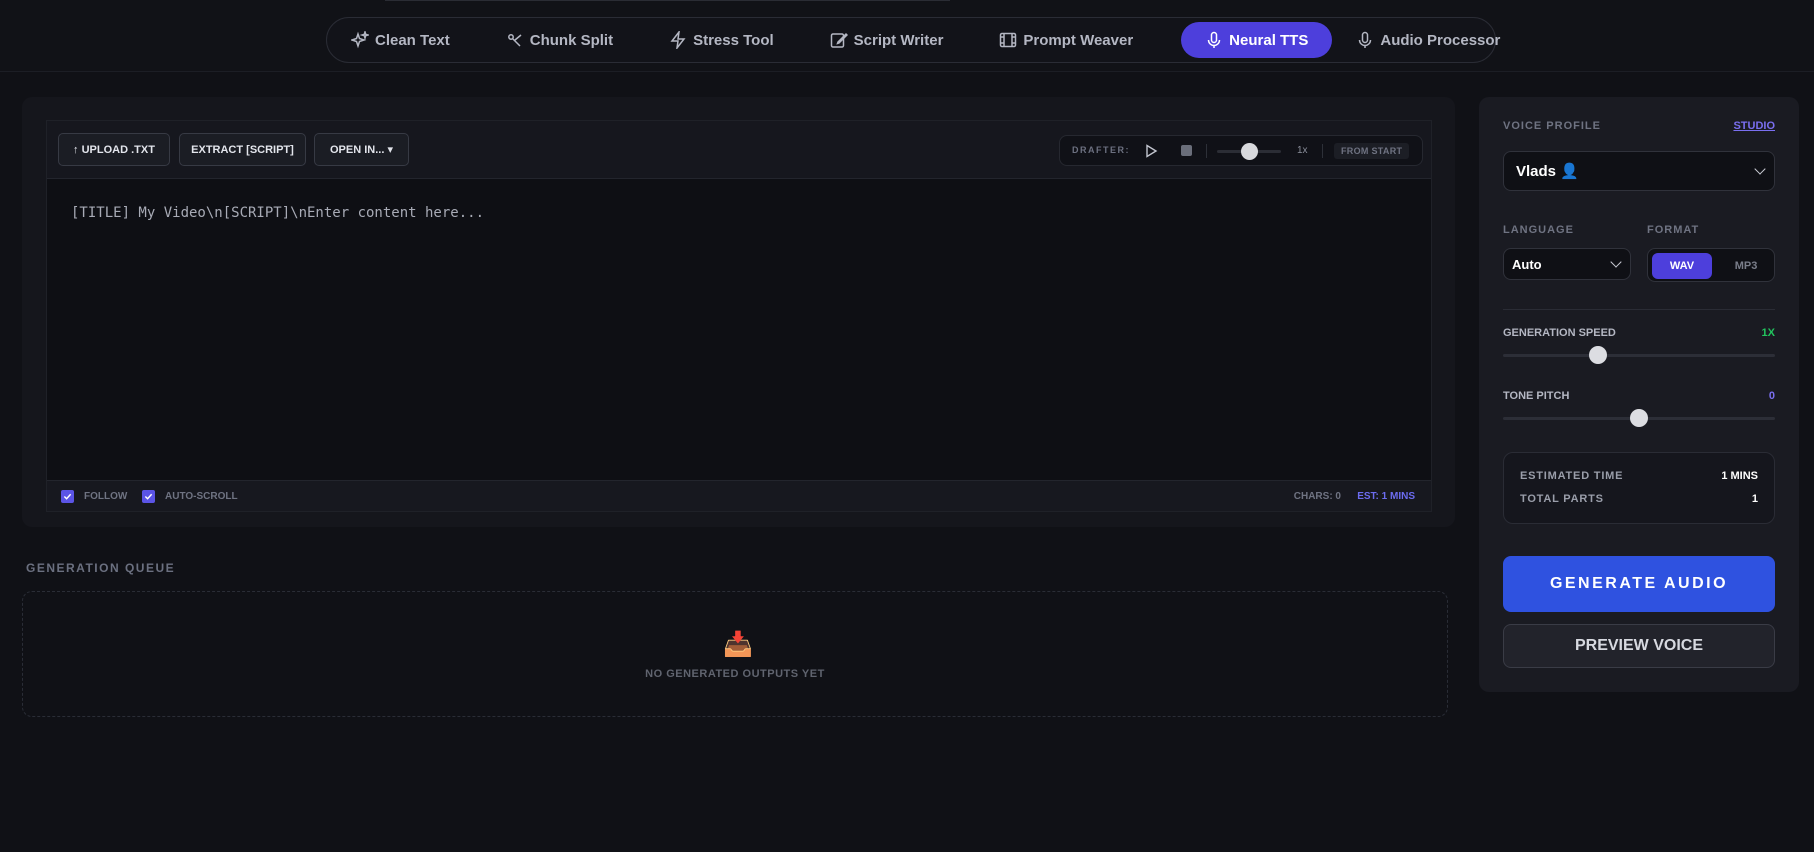 The width and height of the screenshot is (1814, 852). I want to click on tab-stress-tool: Stress Tool, so click(733, 40).